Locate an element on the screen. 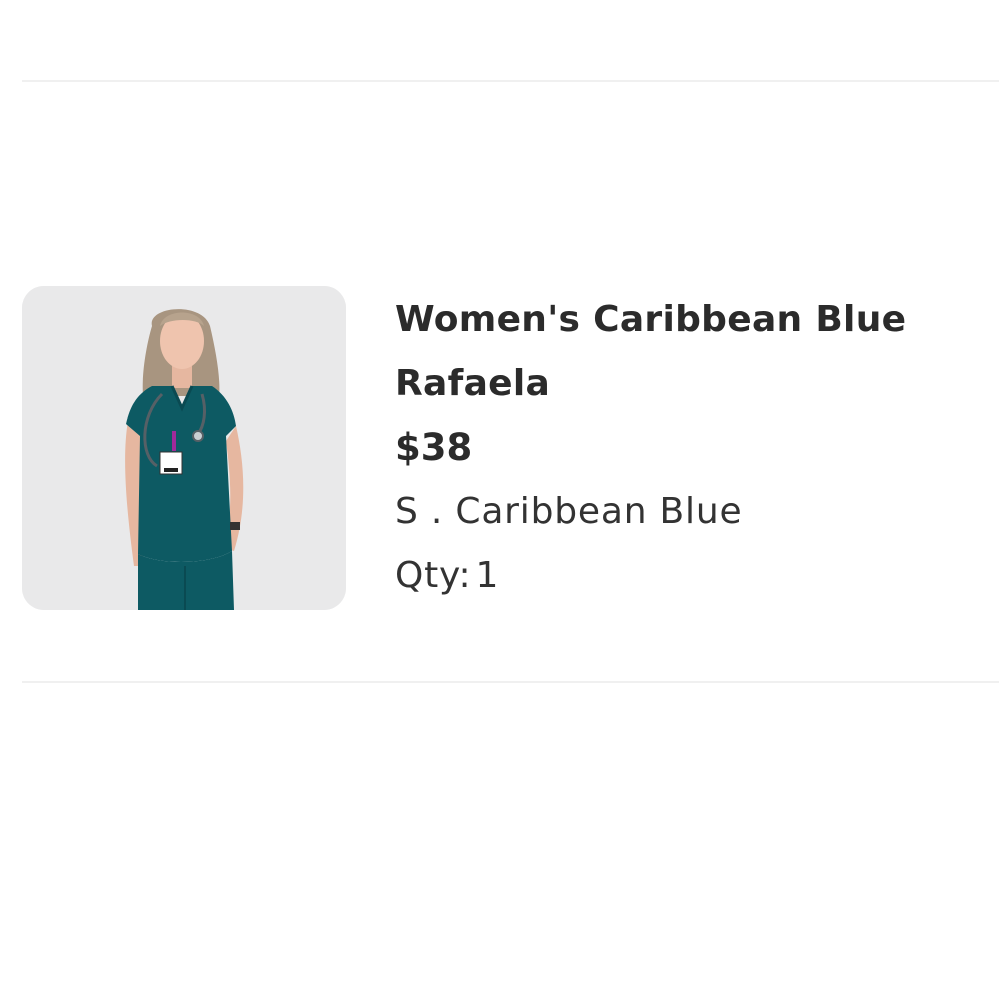  product-price: $38 is located at coordinates (434, 447).